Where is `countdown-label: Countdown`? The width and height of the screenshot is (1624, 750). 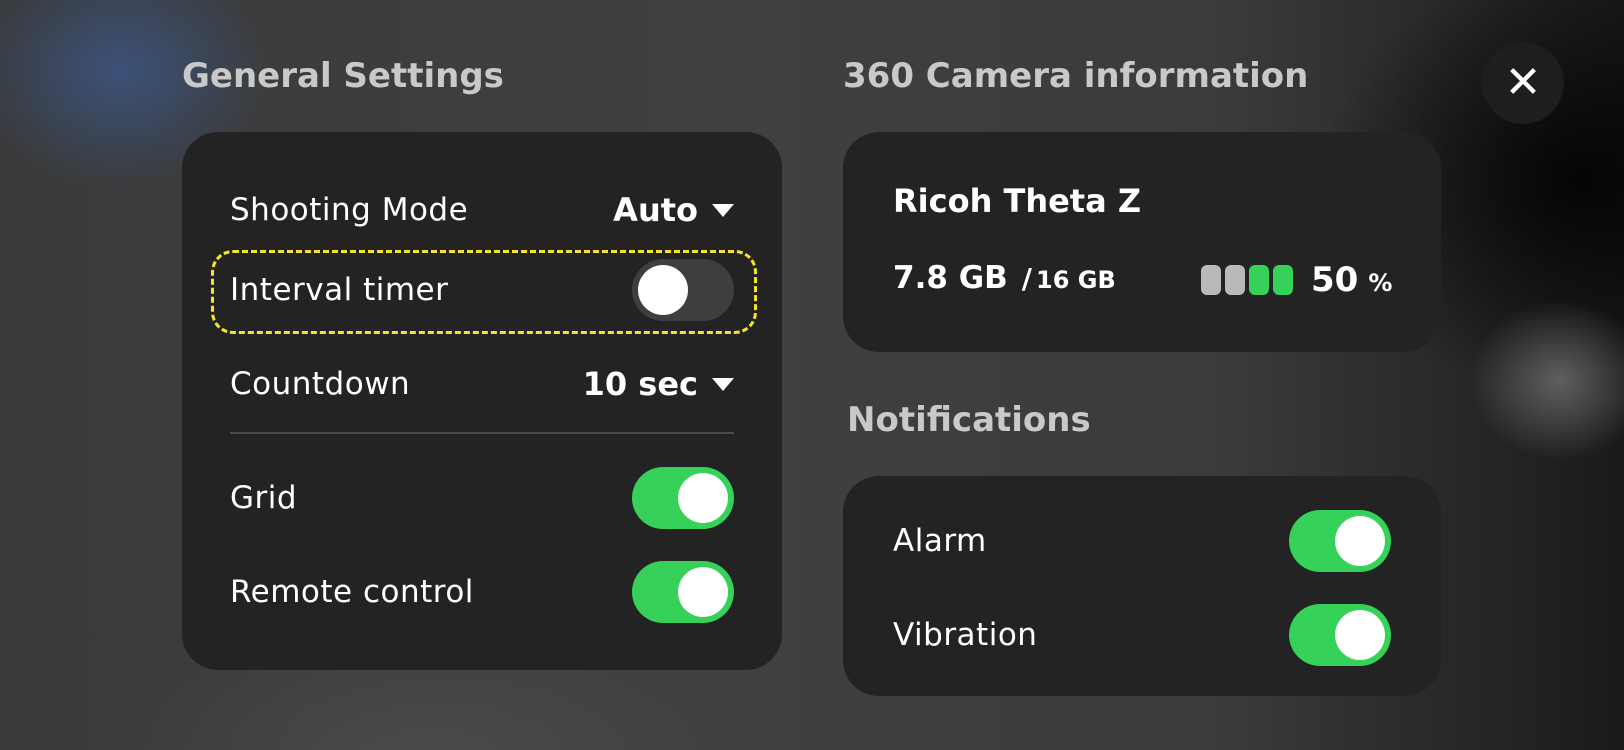 countdown-label: Countdown is located at coordinates (320, 384).